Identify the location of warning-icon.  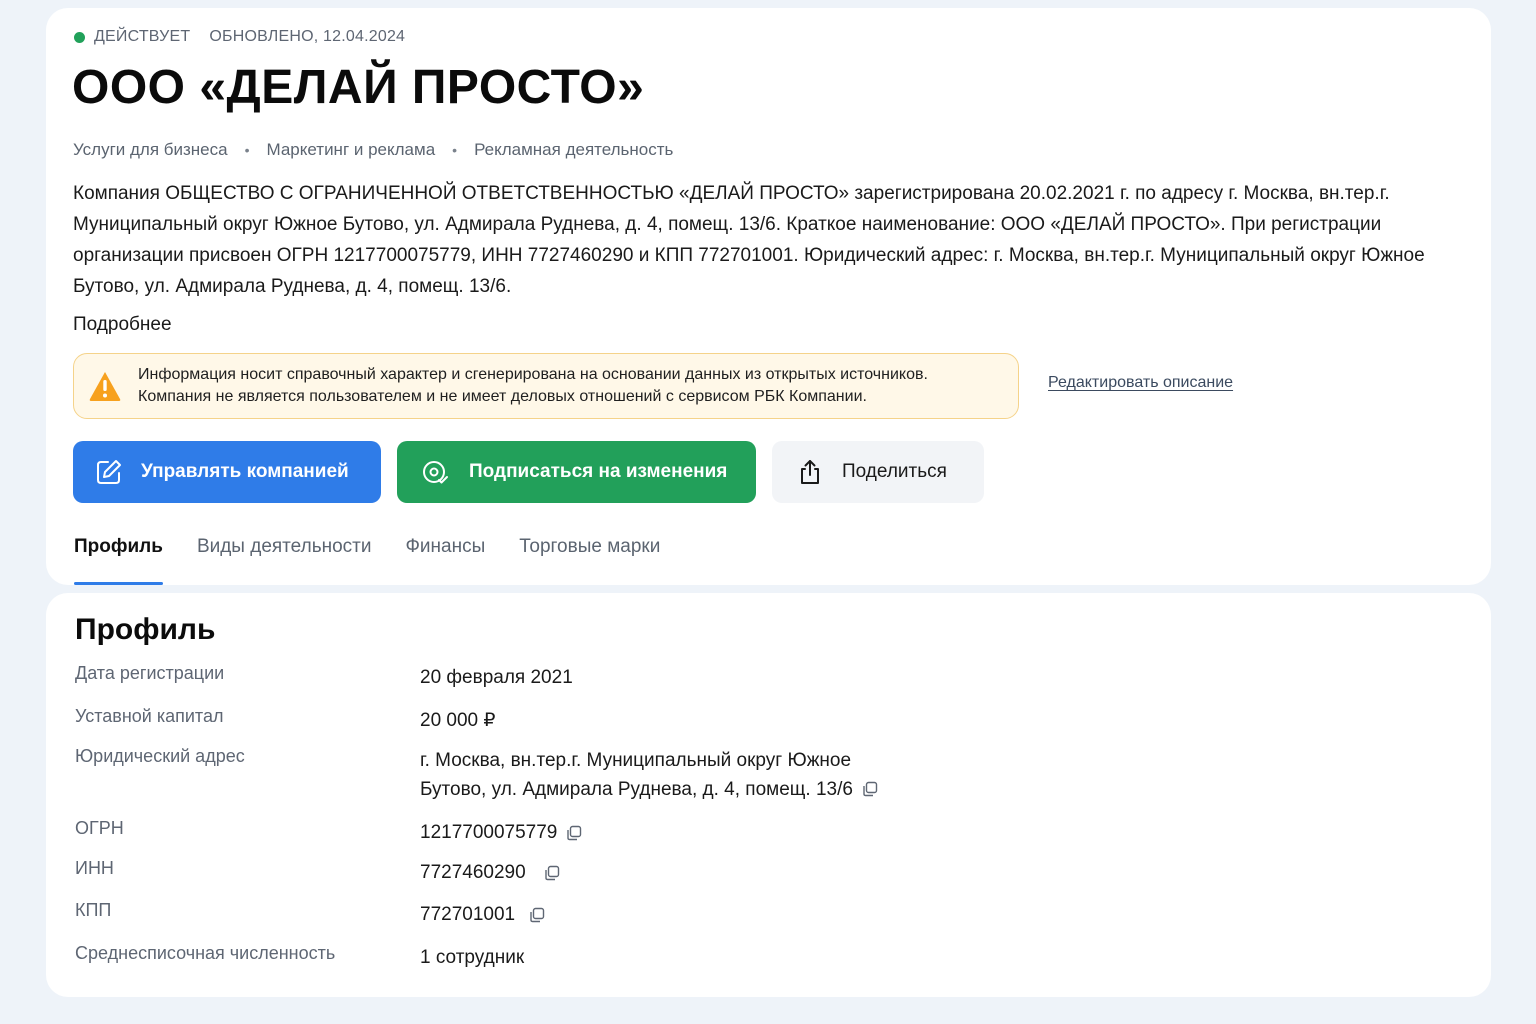
(105, 386).